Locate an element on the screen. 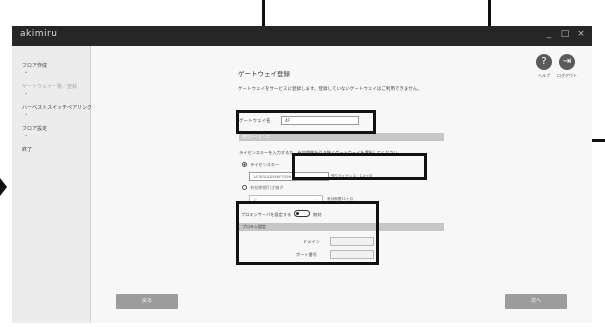 Image resolution: width=605 pixels, height=327 pixels. license-section-bar: 使用ライセンス is located at coordinates (341, 137).